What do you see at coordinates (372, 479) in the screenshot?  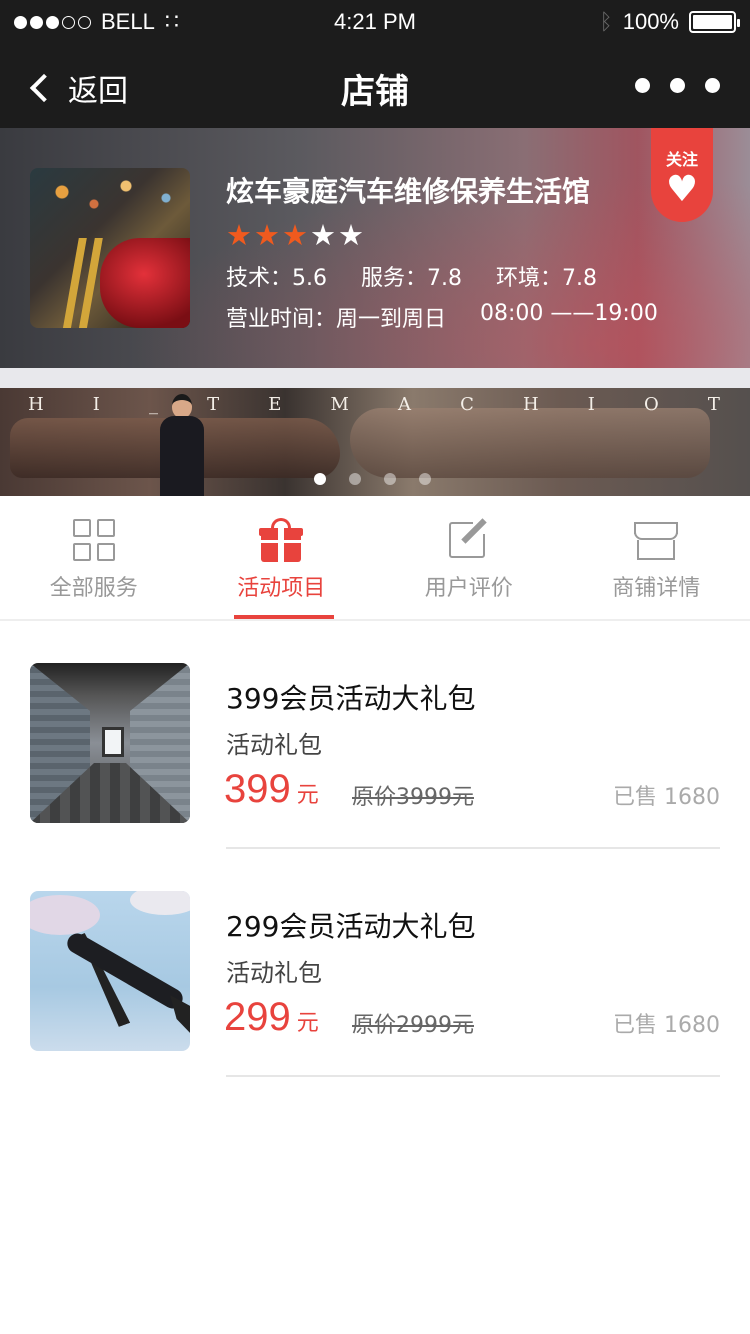 I see `carousel-indicators` at bounding box center [372, 479].